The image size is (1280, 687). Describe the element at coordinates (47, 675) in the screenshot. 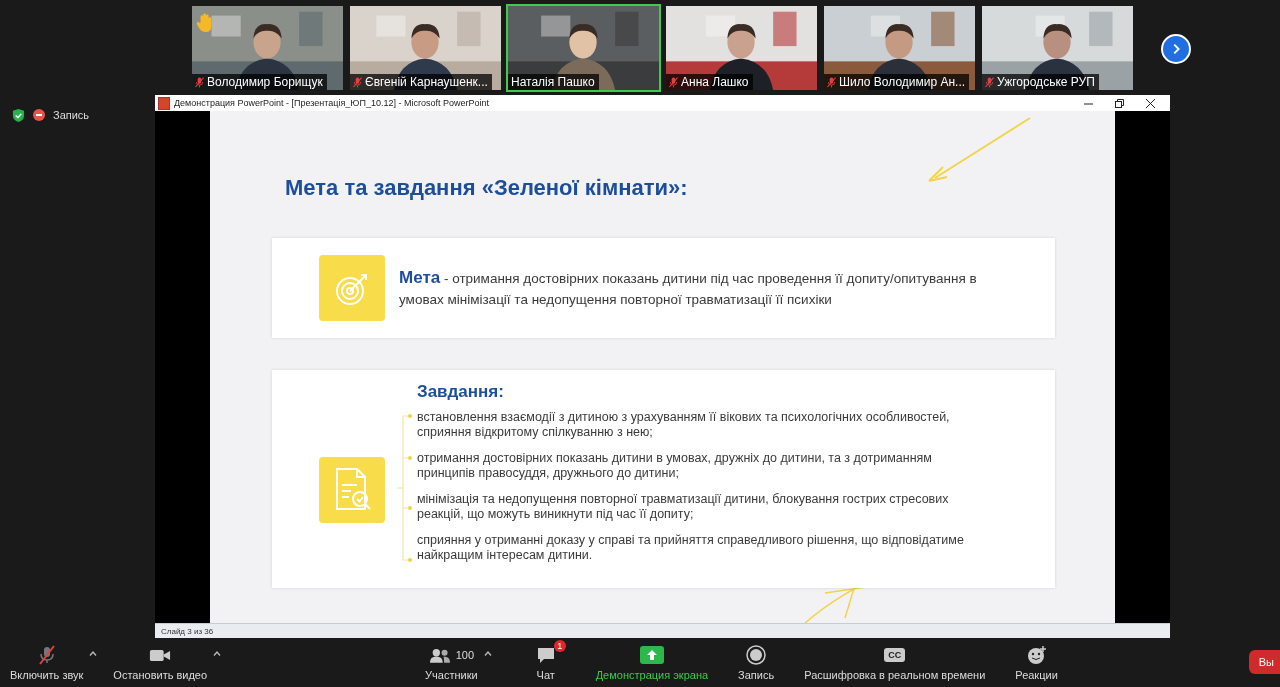

I see `button-label: Включить звук` at that location.